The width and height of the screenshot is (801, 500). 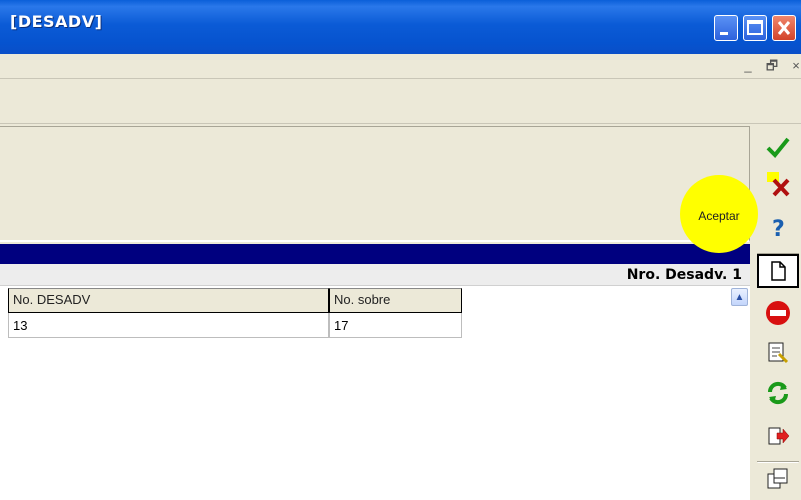 I want to click on new-button, so click(x=778, y=271).